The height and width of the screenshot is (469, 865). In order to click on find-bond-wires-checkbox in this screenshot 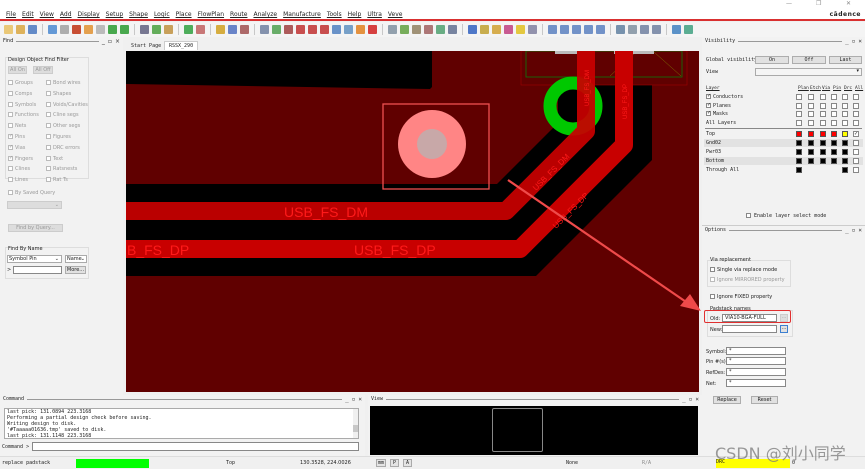, I will do `click(48, 82)`.